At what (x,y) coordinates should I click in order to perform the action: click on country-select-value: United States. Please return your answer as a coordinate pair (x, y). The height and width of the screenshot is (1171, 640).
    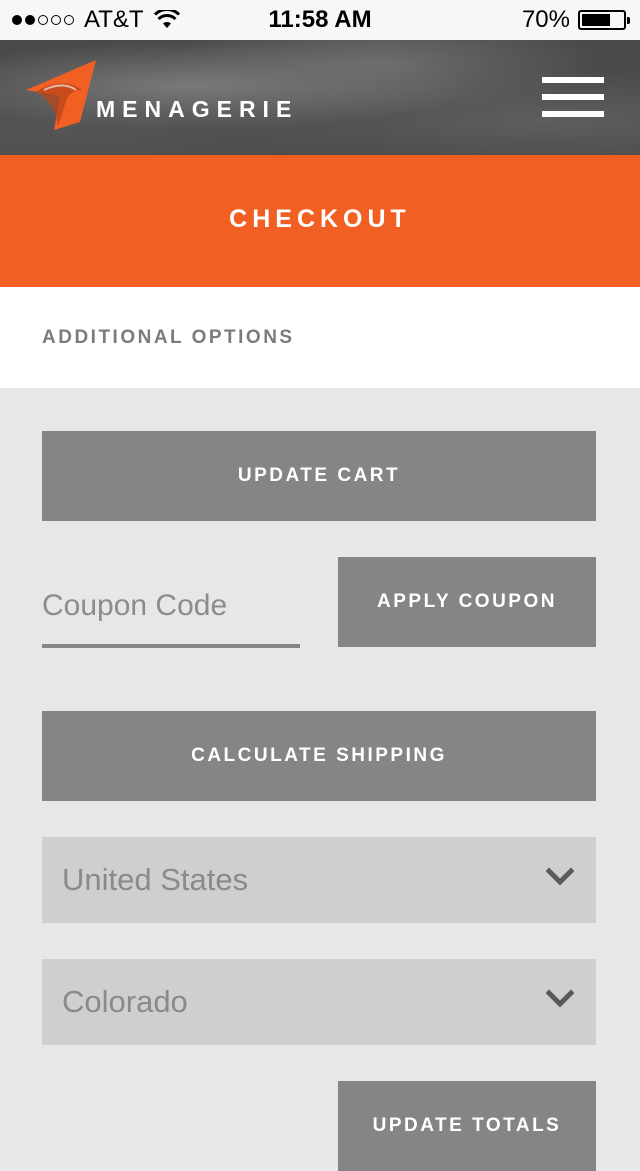
    Looking at the image, I should click on (155, 879).